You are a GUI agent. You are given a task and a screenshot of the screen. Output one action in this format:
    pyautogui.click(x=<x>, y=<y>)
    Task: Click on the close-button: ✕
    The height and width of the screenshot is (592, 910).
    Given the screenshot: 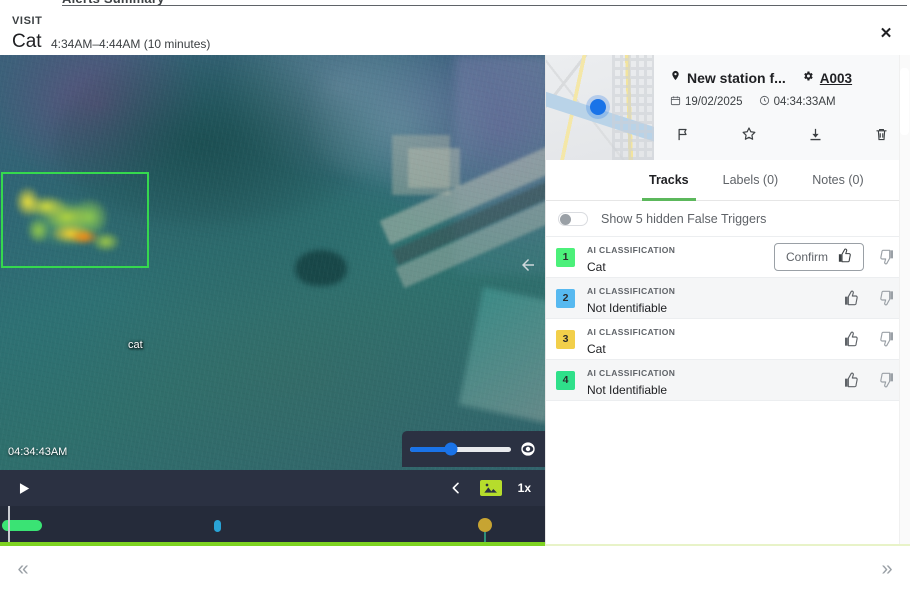 What is the action you would take?
    pyautogui.click(x=886, y=33)
    